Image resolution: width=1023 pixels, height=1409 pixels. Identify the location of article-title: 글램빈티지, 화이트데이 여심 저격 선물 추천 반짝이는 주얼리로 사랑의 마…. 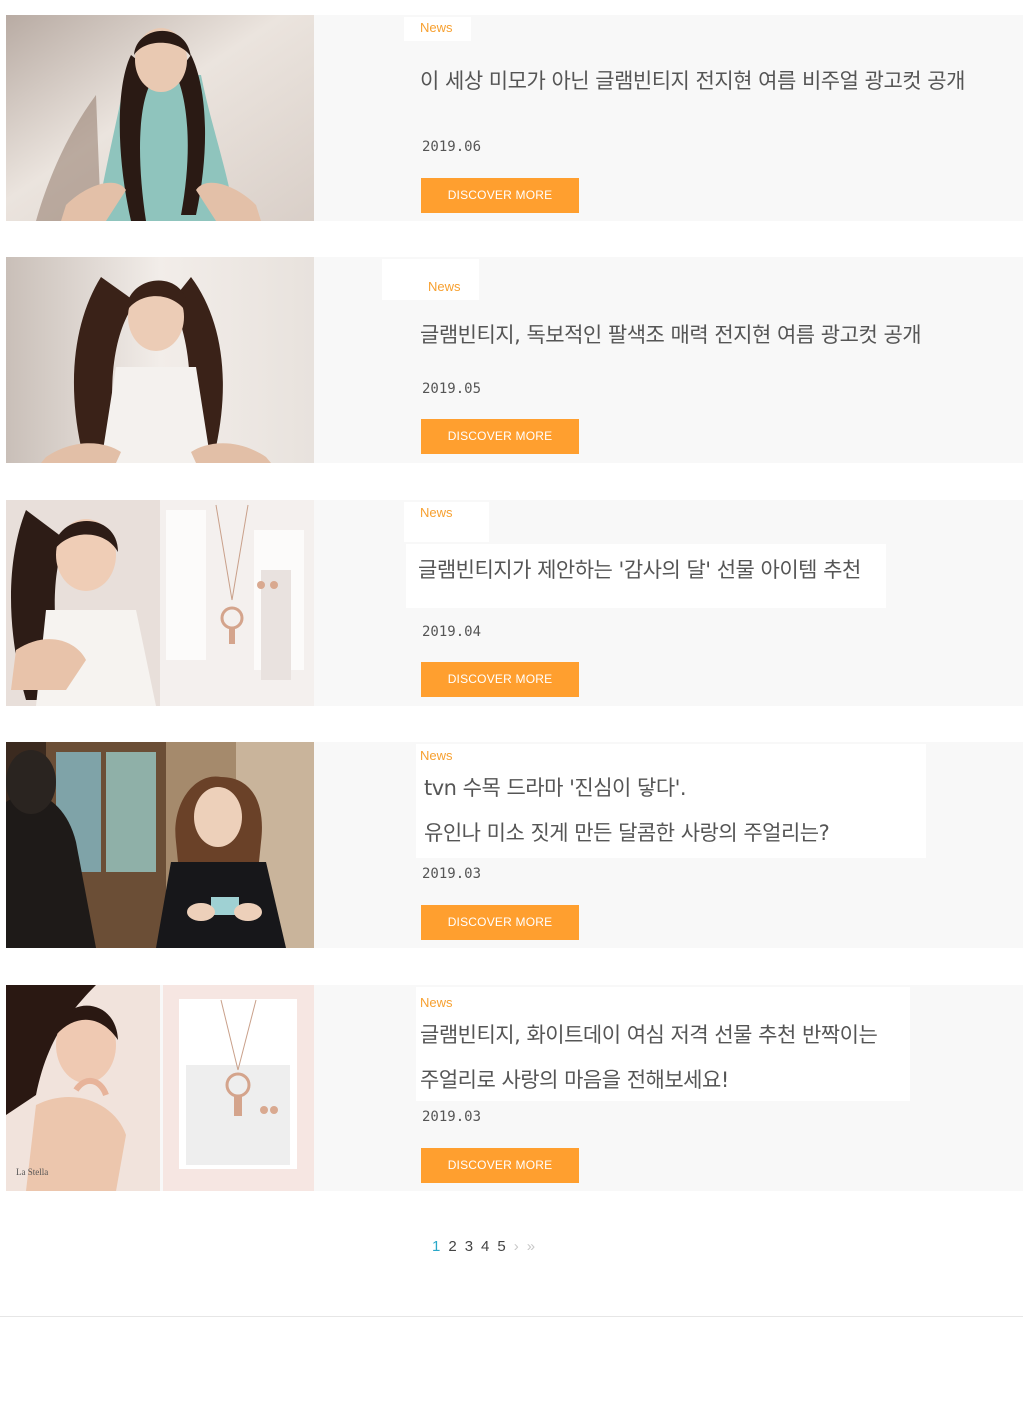
(663, 1057).